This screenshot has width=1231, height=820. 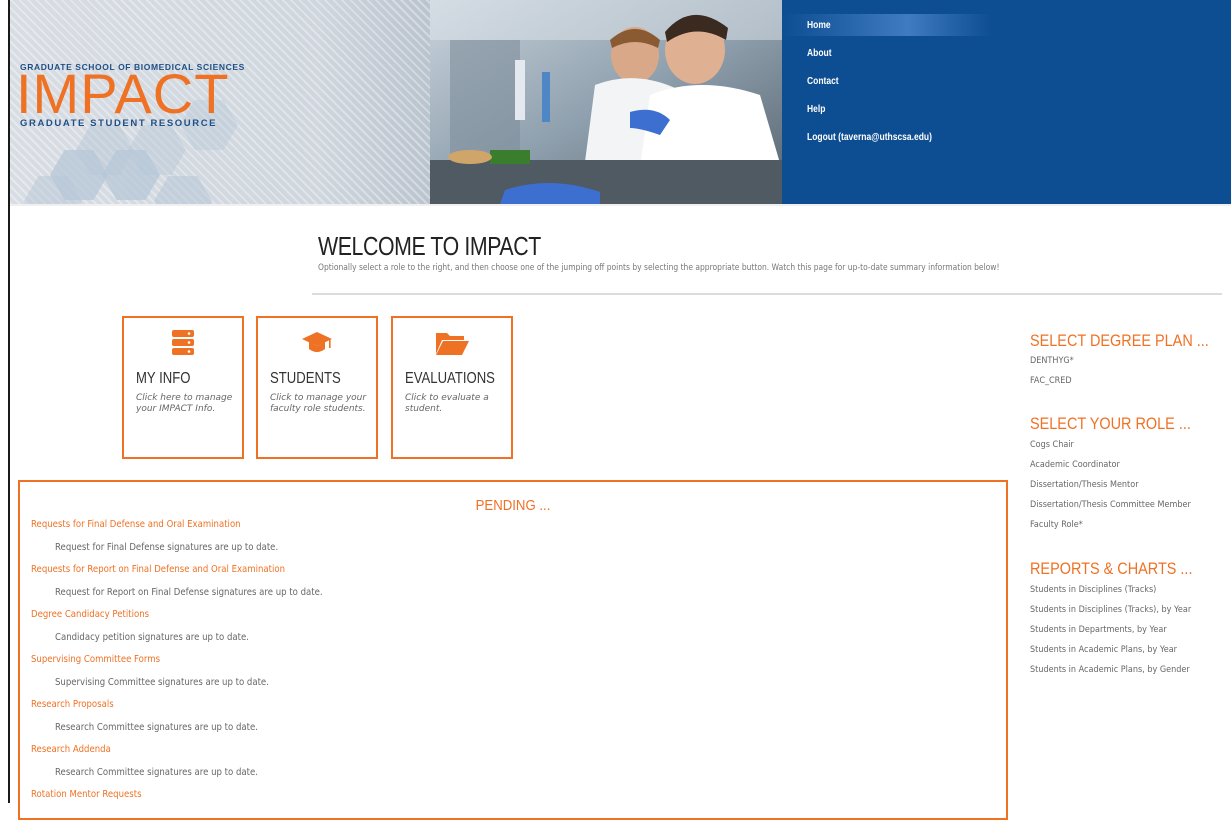 What do you see at coordinates (1110, 505) in the screenshot?
I see `role-option: Dissertation/Thesis Committee Member` at bounding box center [1110, 505].